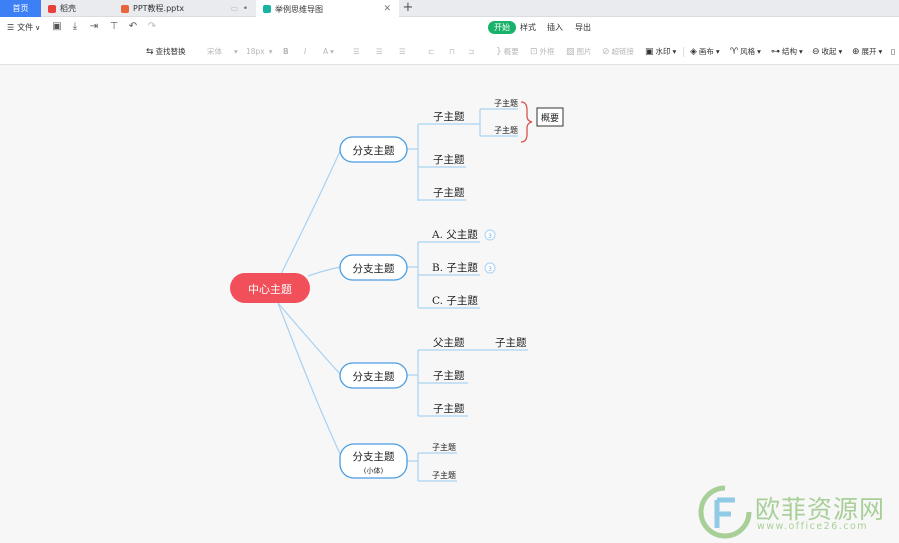 The height and width of the screenshot is (543, 899). I want to click on parent-topic: 父主题, so click(449, 343).